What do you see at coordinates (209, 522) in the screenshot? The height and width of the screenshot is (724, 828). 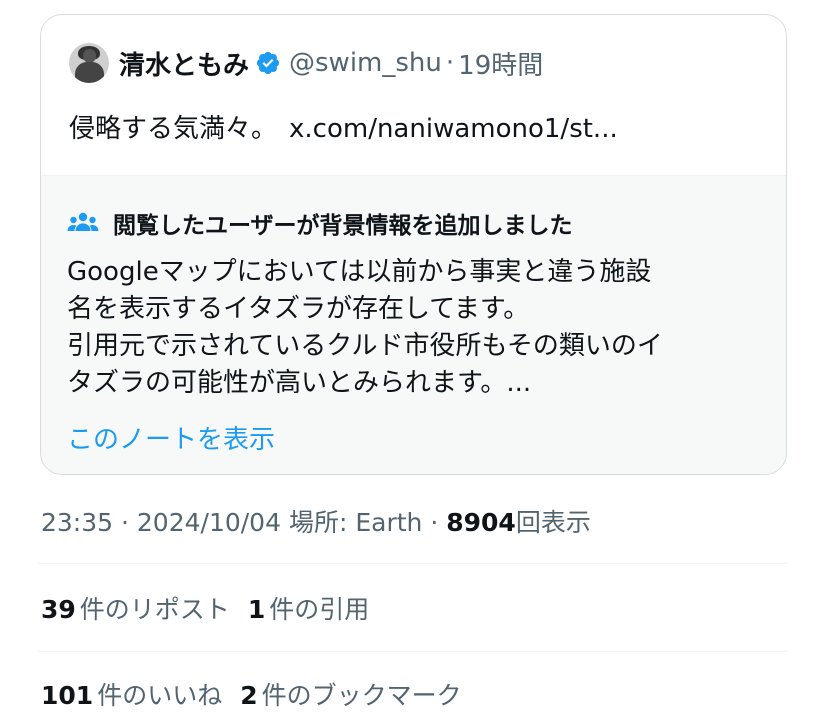 I see `post-date: 2024/10/04` at bounding box center [209, 522].